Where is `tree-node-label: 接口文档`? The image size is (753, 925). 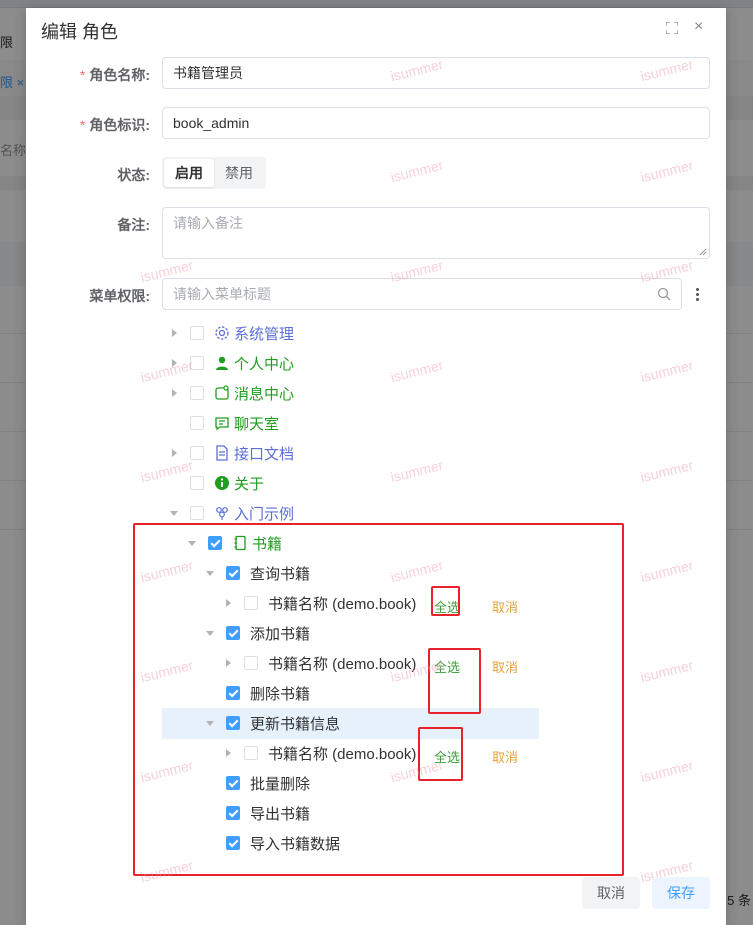
tree-node-label: 接口文档 is located at coordinates (264, 454).